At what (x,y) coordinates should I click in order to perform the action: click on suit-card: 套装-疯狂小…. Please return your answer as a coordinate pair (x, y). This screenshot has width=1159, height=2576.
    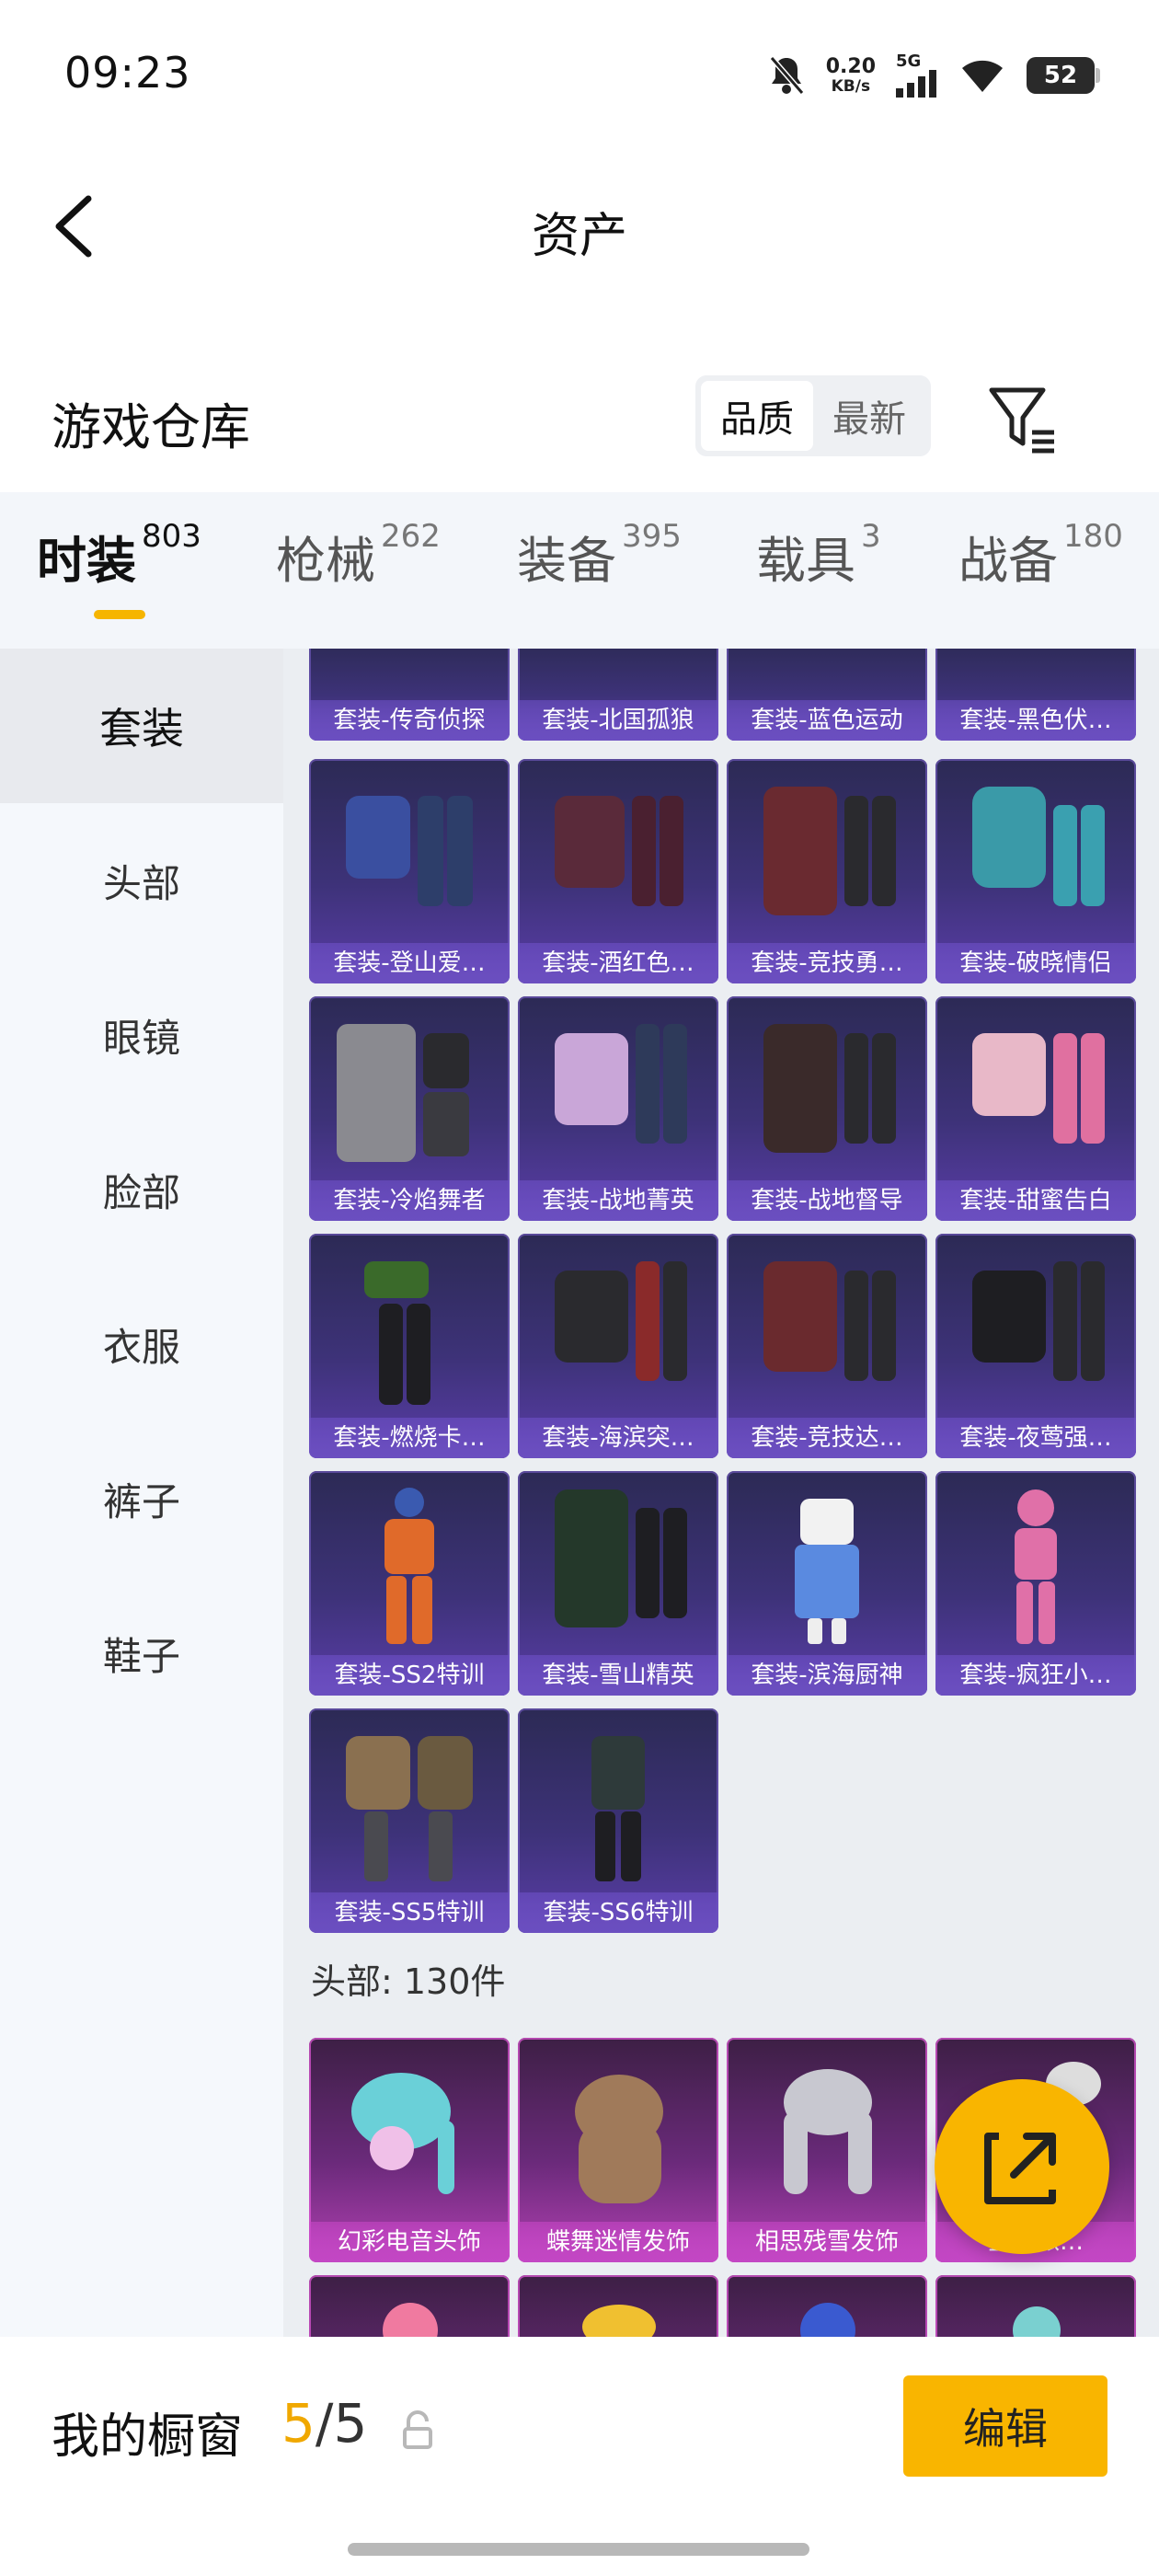
    Looking at the image, I should click on (1035, 1583).